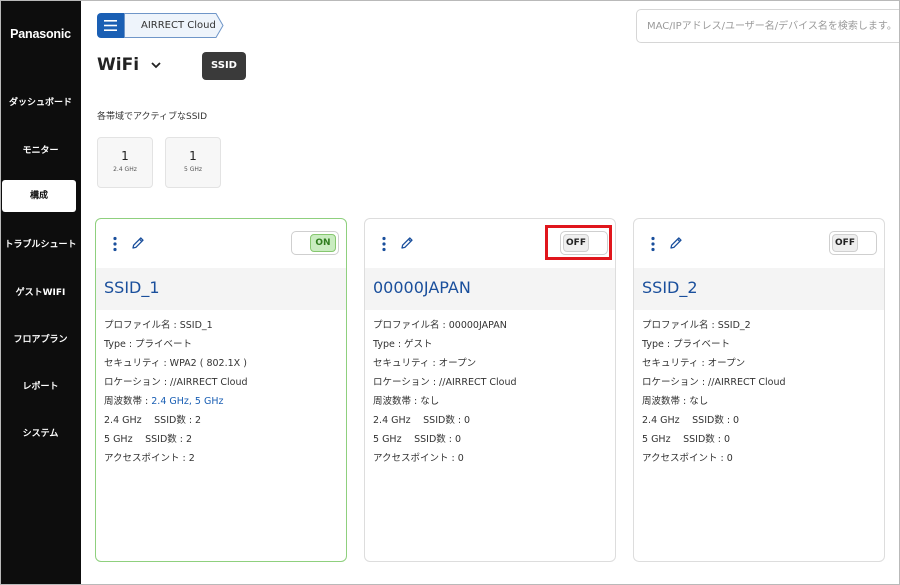 Image resolution: width=900 pixels, height=585 pixels. What do you see at coordinates (178, 25) in the screenshot?
I see `breadcrumb-label: AIRRECT Cloud` at bounding box center [178, 25].